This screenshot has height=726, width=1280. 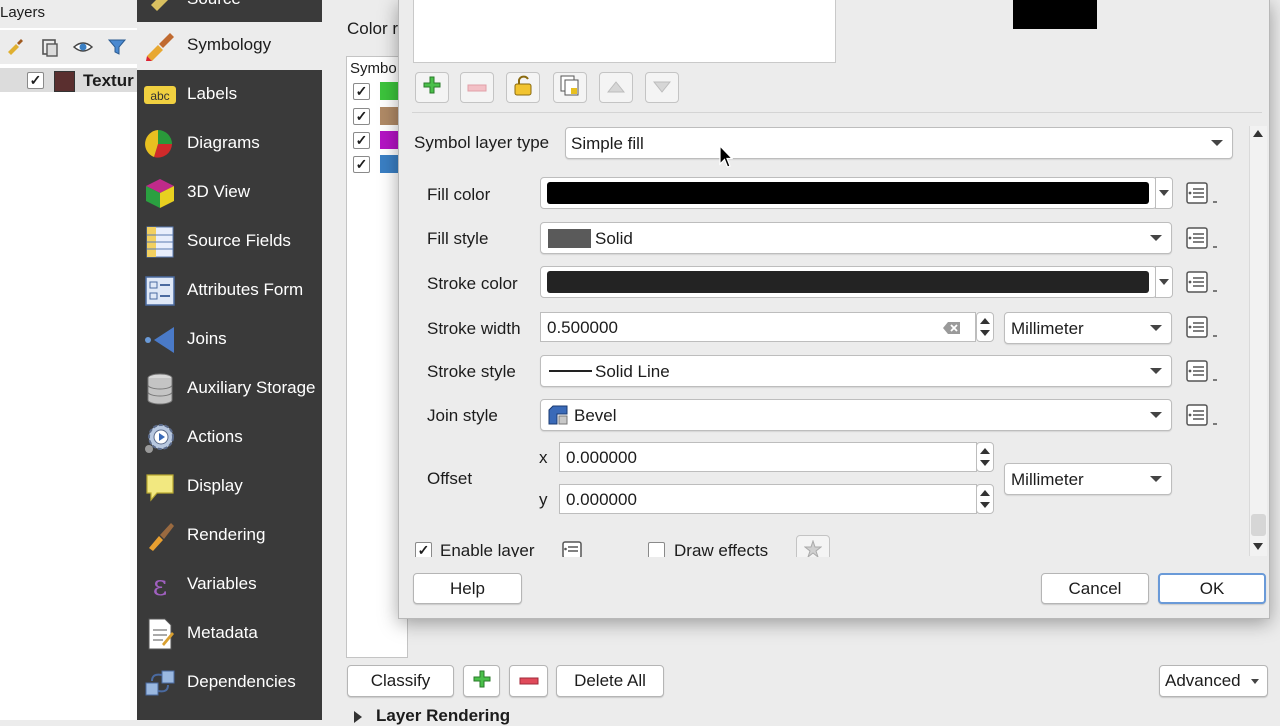 What do you see at coordinates (985, 499) in the screenshot?
I see `offset-y-spinner` at bounding box center [985, 499].